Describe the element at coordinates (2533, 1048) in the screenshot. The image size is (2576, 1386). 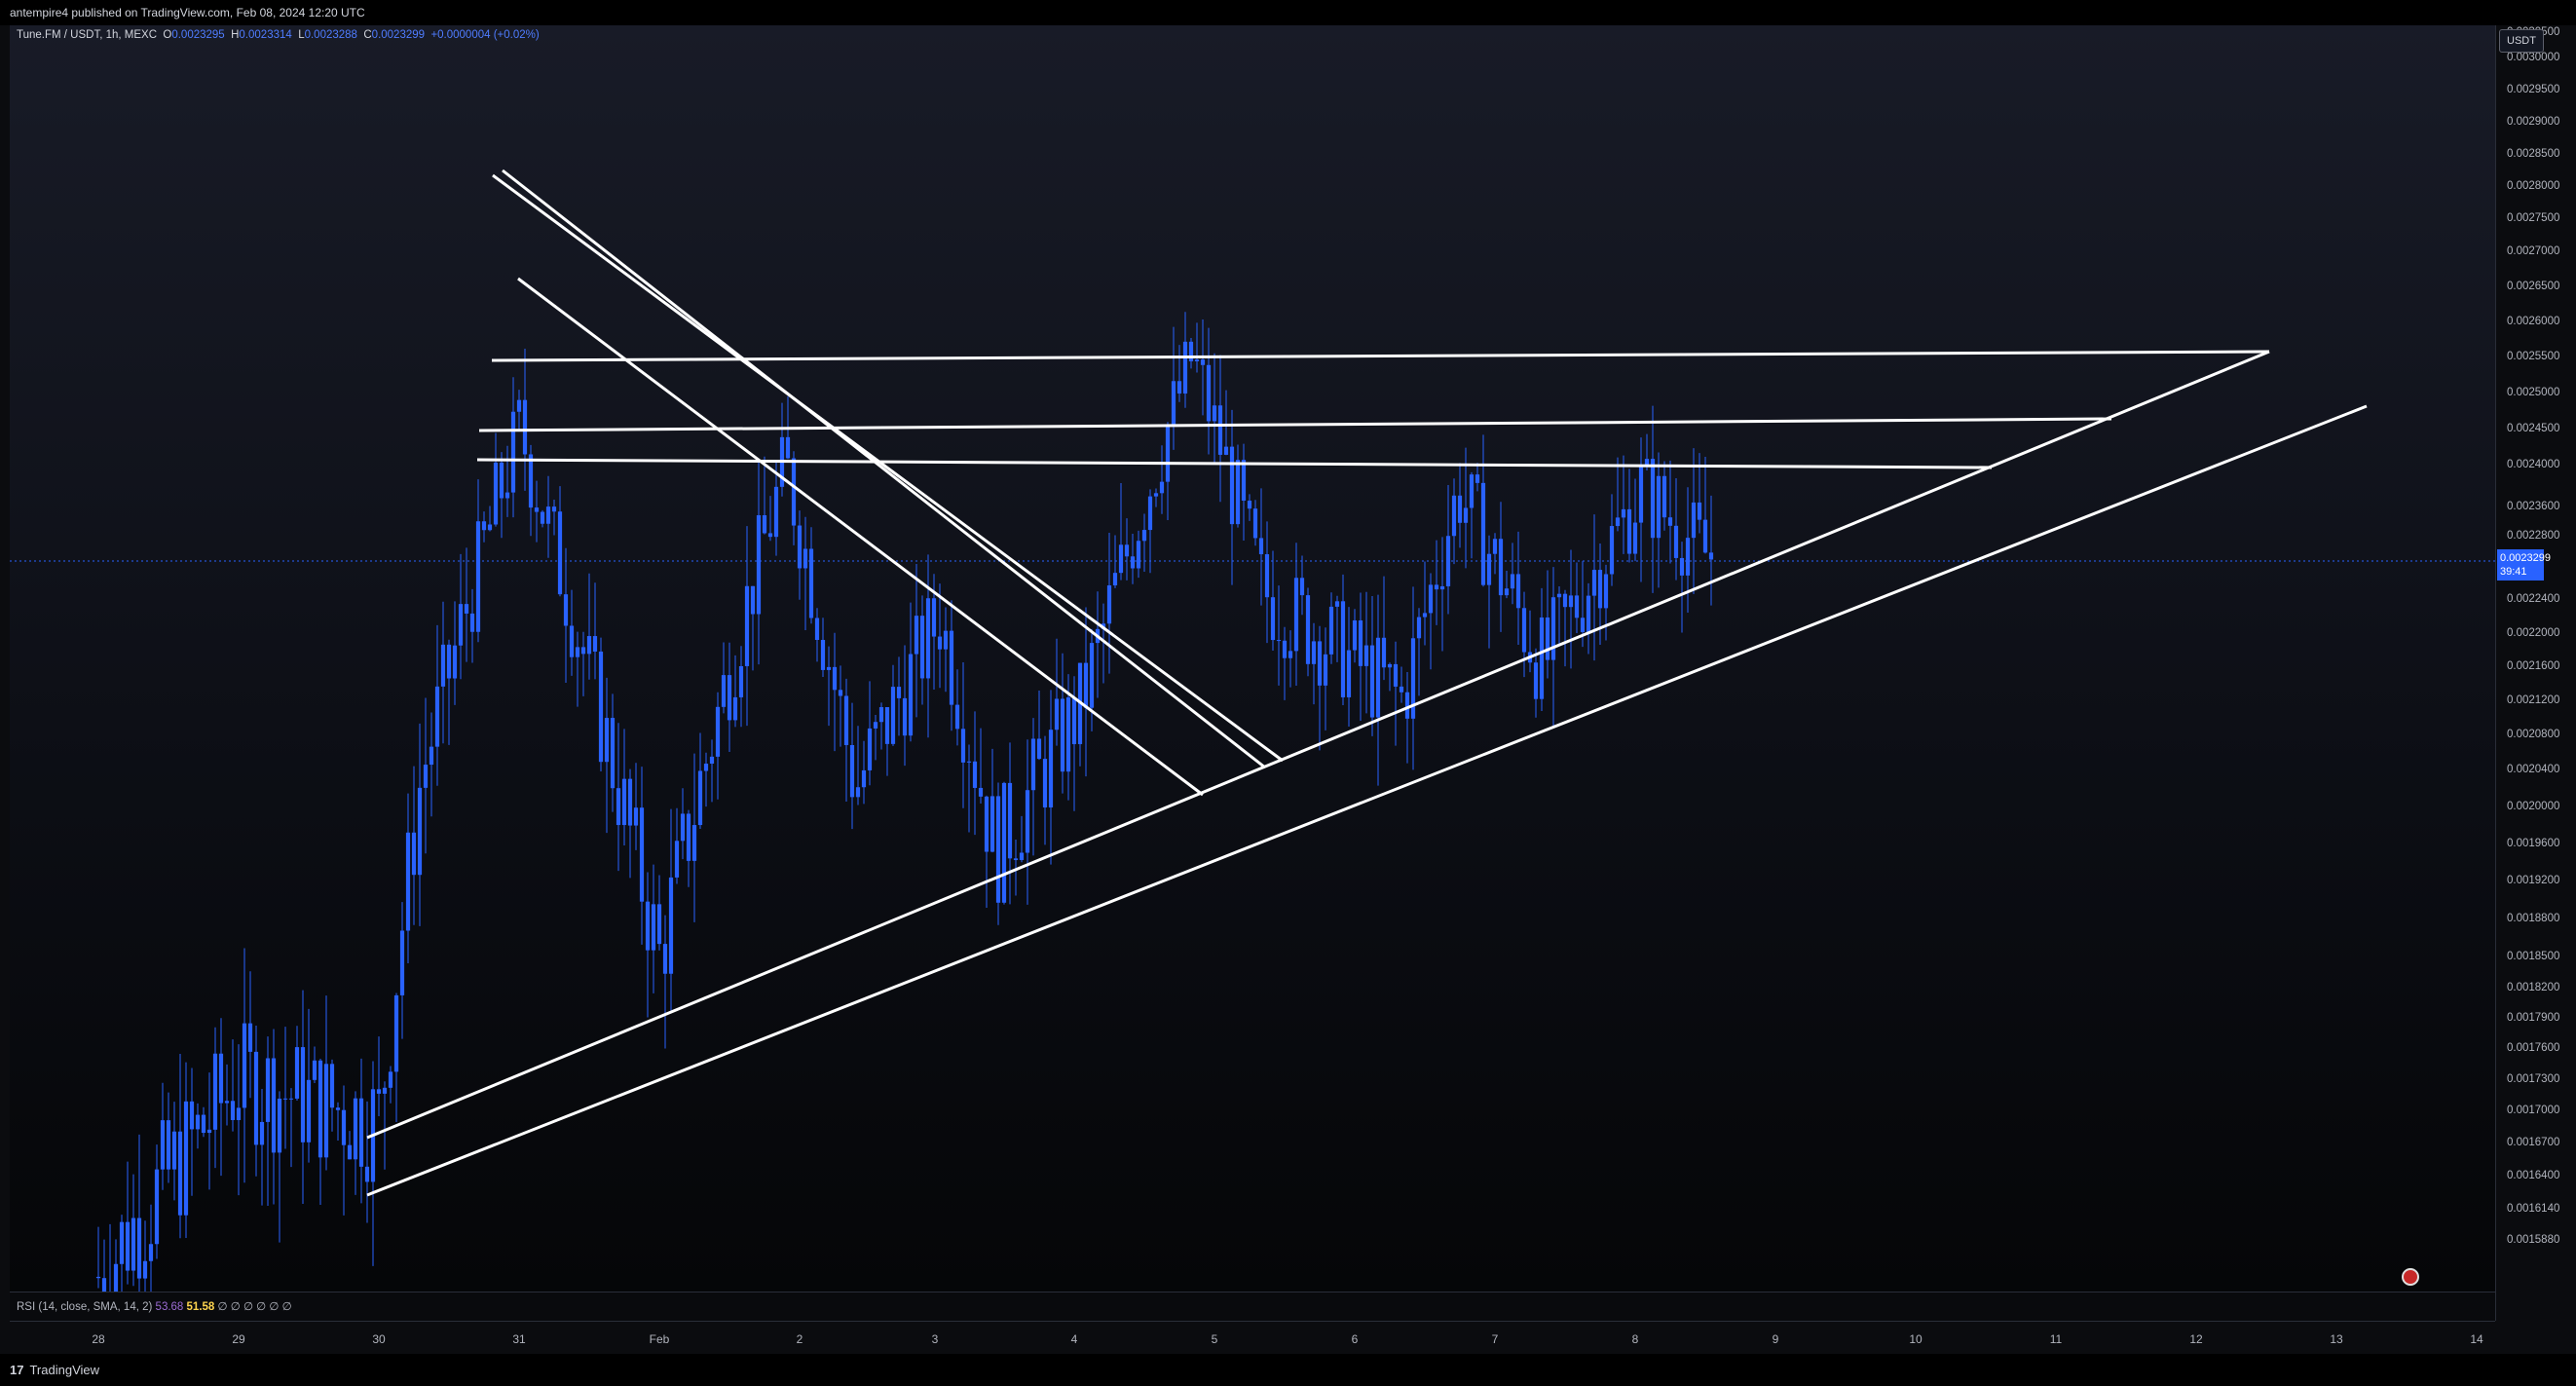
I see `price-tick-label: 0.0017600` at that location.